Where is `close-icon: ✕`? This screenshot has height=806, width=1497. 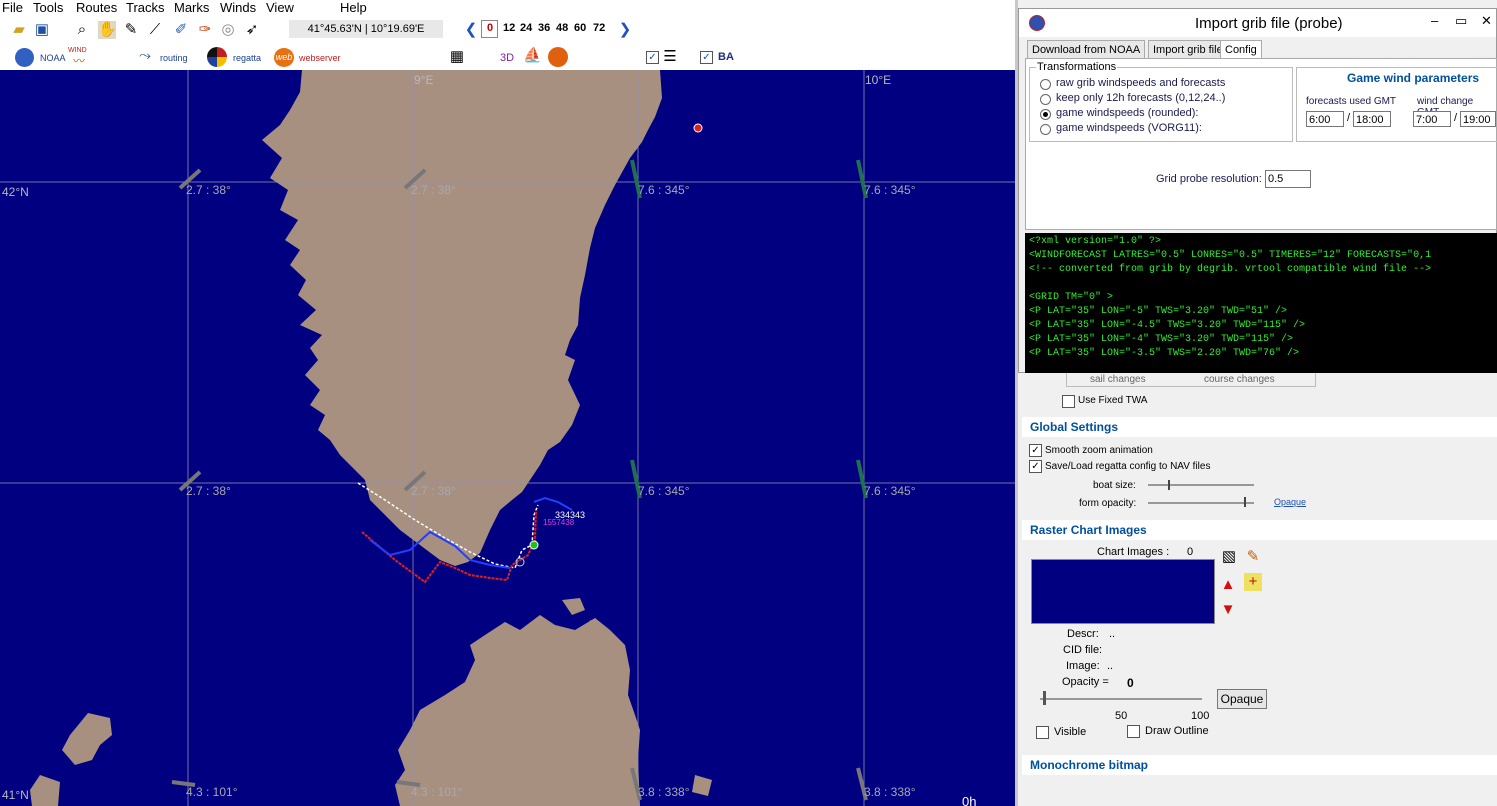
close-icon: ✕ is located at coordinates (1486, 21).